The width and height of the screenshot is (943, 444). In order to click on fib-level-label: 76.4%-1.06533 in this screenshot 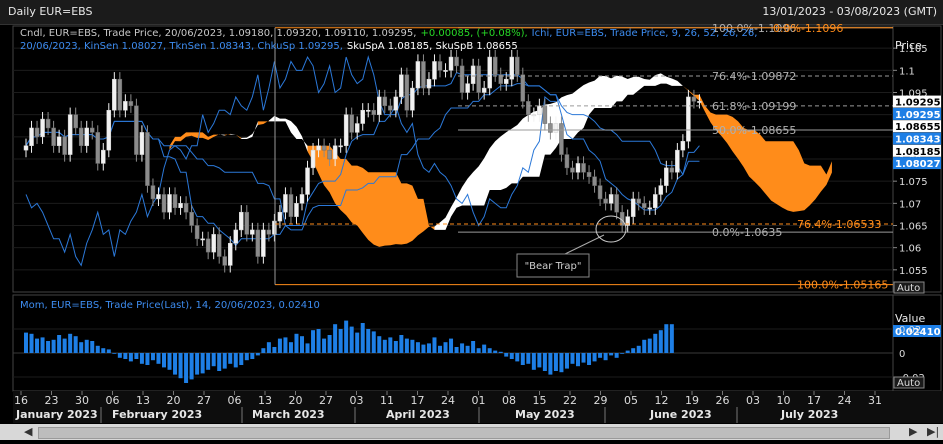, I will do `click(839, 224)`.